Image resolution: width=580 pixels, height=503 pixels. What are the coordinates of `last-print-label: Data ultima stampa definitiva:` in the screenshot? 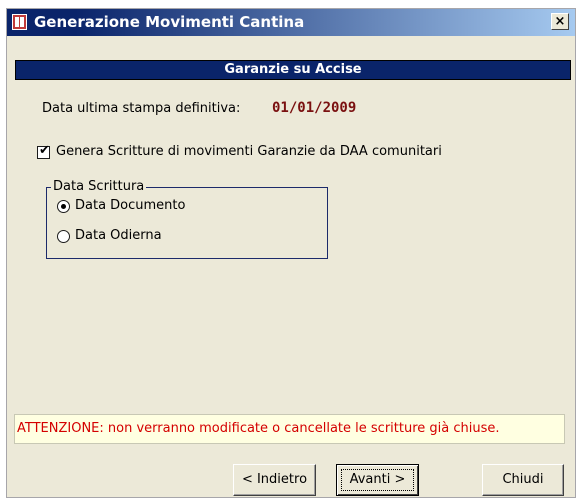 It's located at (141, 108).